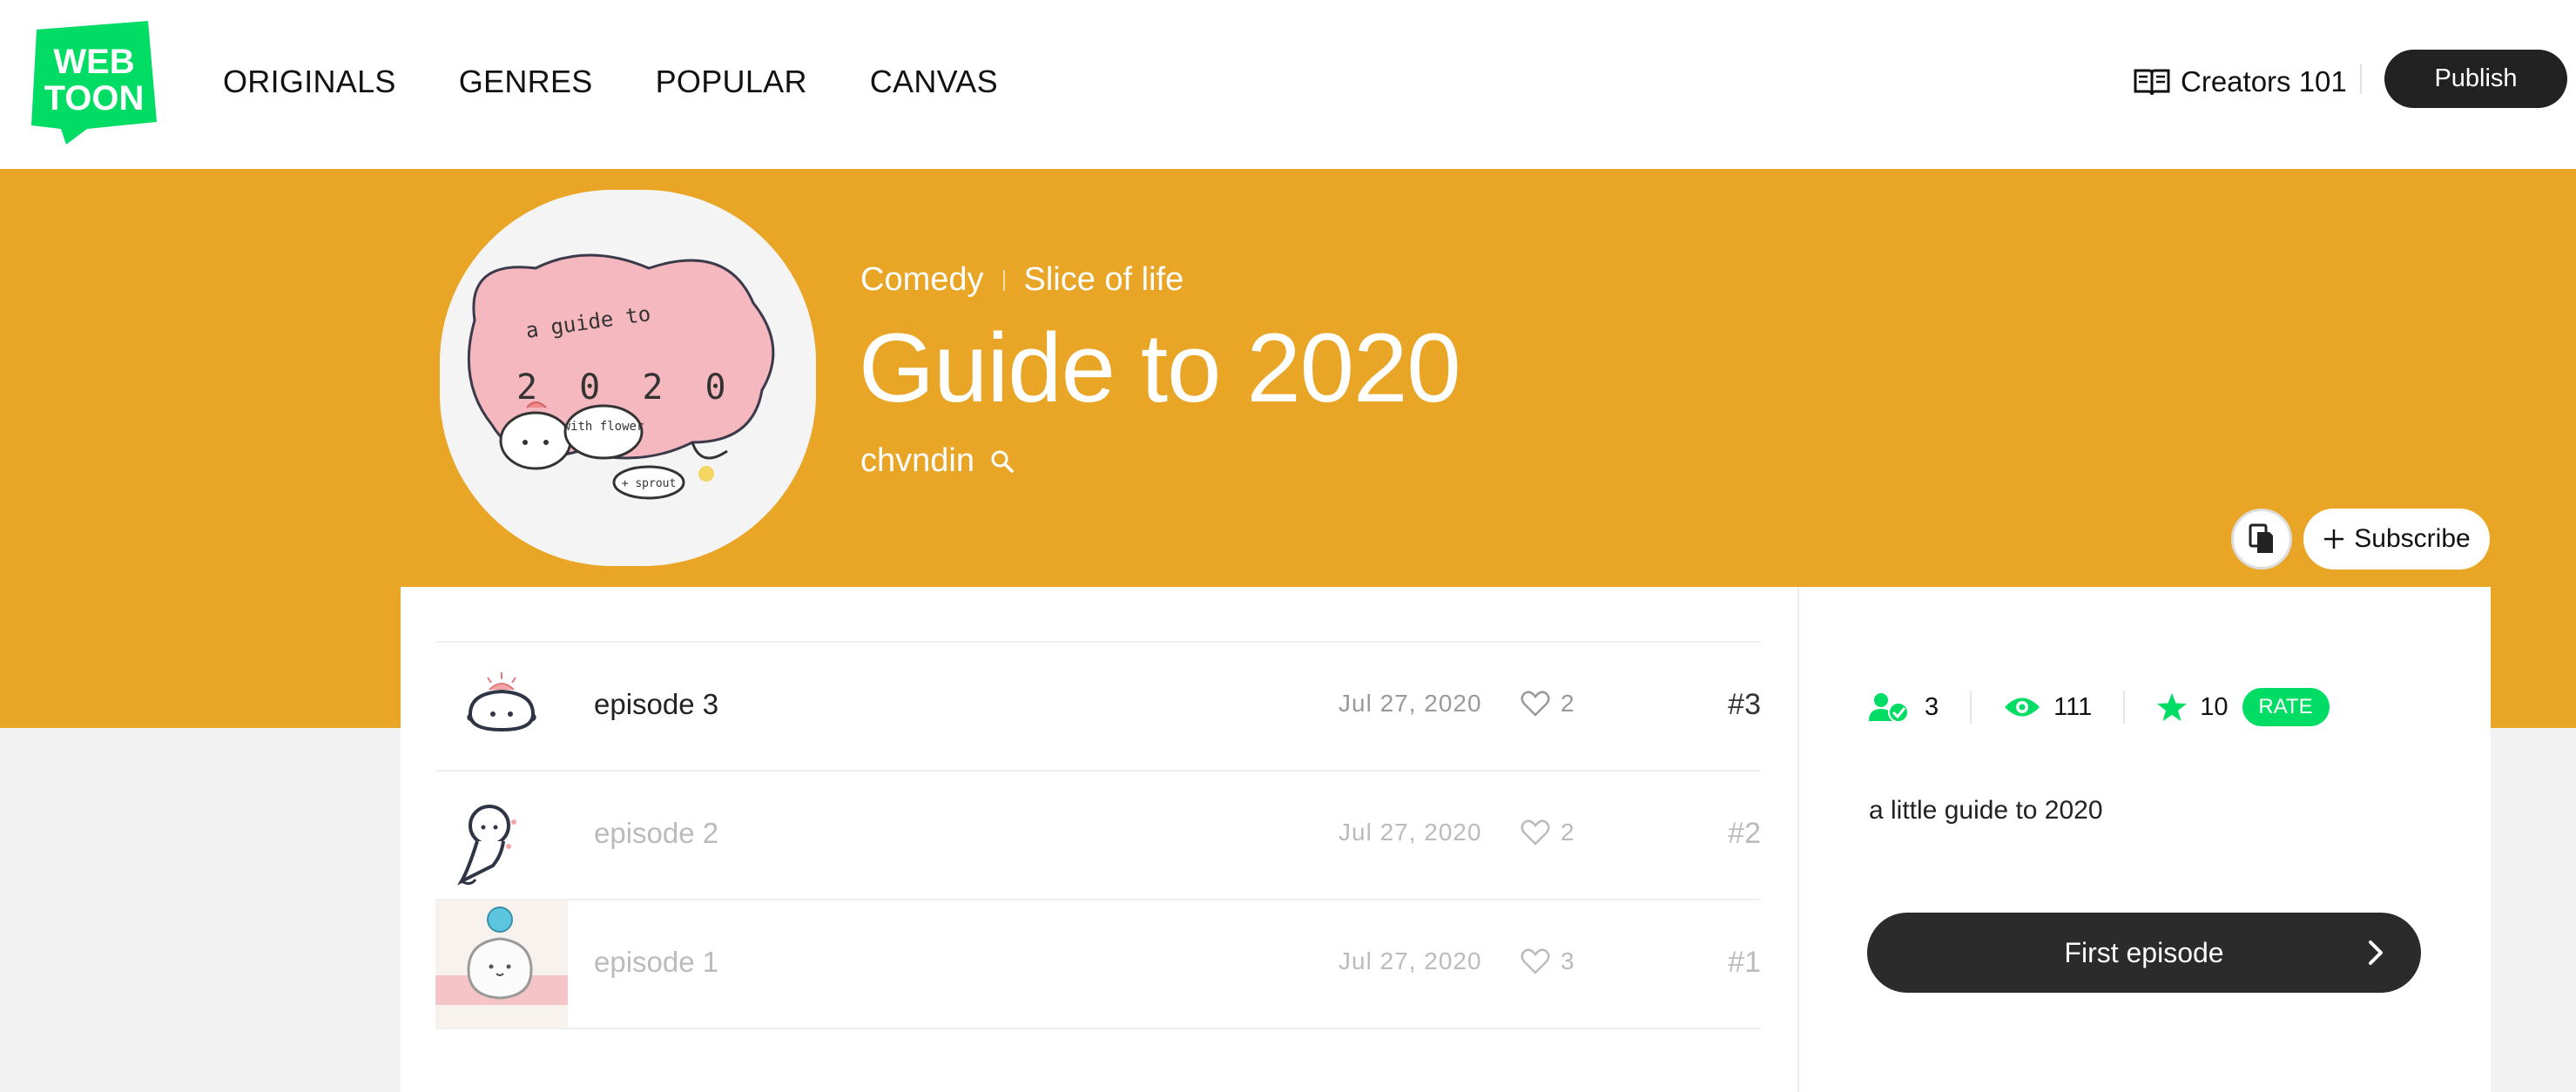 The image size is (2576, 1092). I want to click on nav-popular: POPULAR, so click(731, 82).